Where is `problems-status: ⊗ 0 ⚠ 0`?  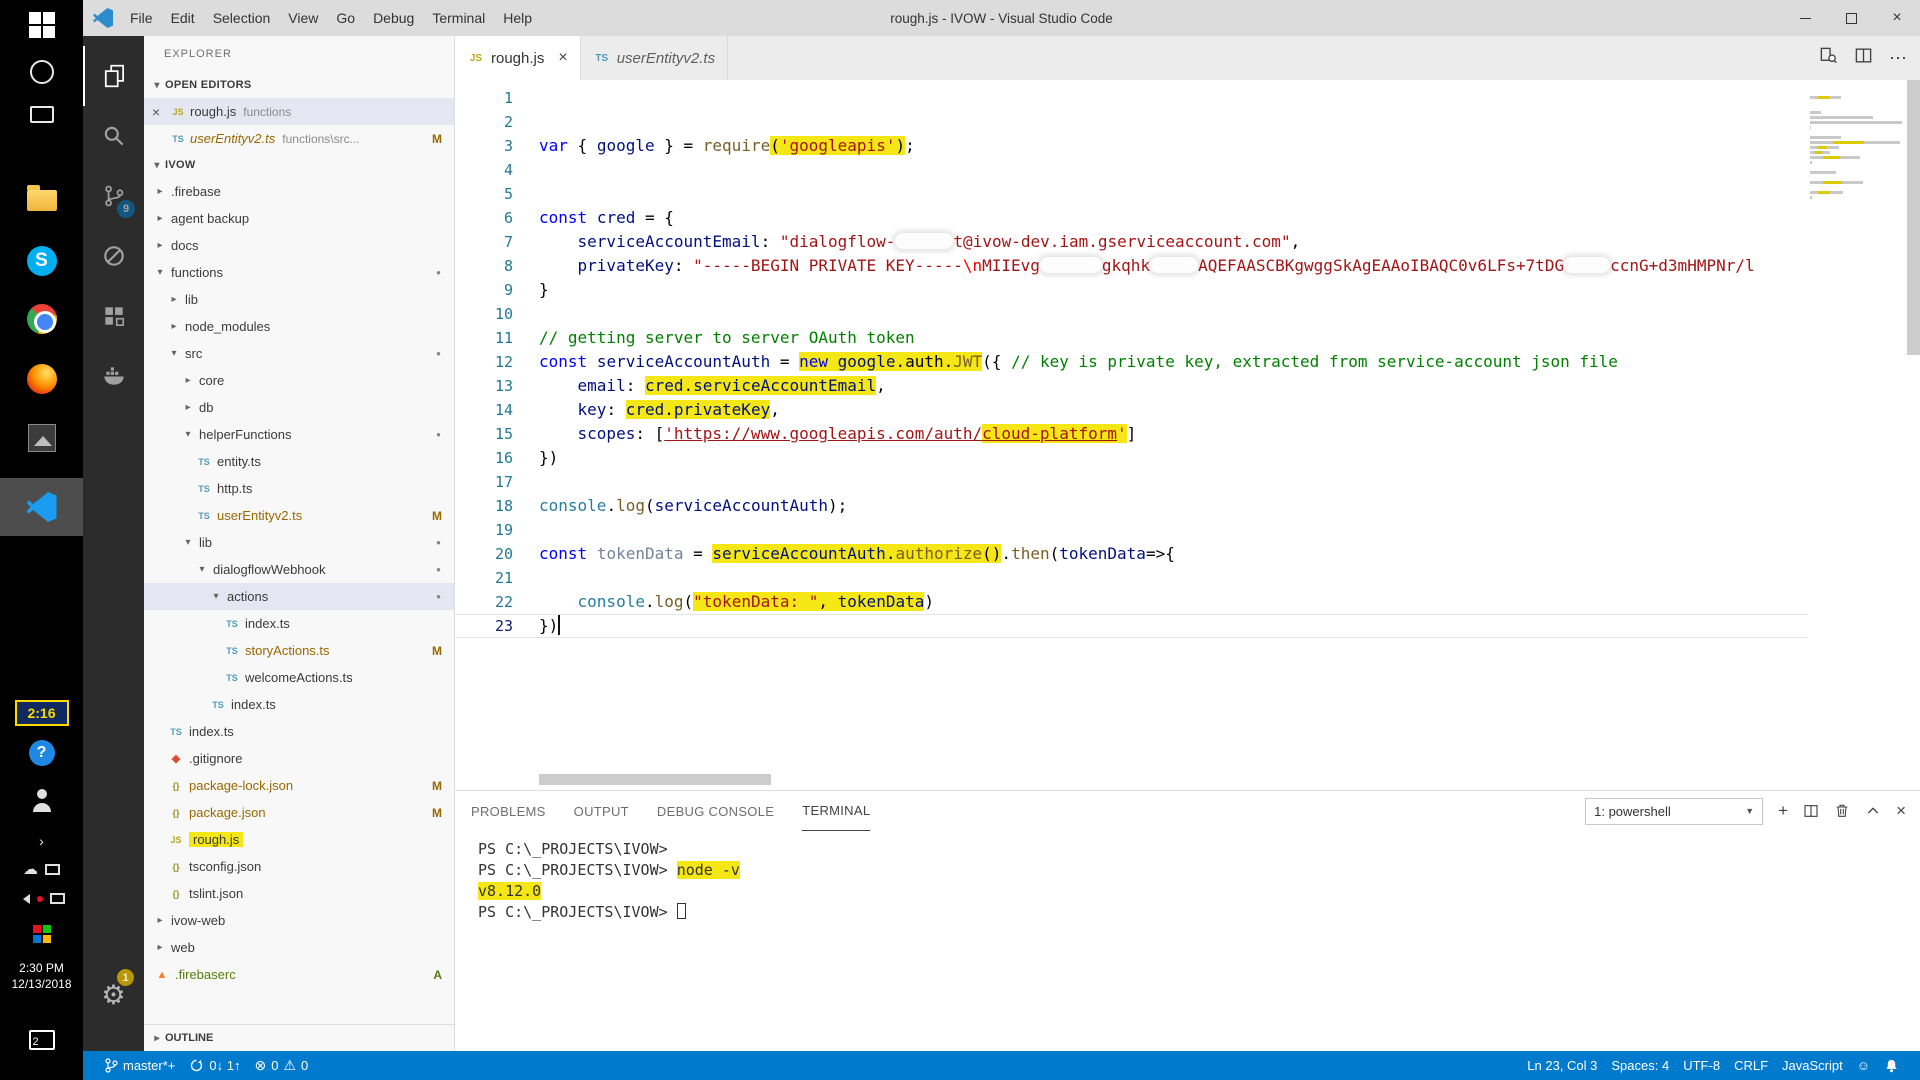
problems-status: ⊗ 0 ⚠ 0 is located at coordinates (281, 1065).